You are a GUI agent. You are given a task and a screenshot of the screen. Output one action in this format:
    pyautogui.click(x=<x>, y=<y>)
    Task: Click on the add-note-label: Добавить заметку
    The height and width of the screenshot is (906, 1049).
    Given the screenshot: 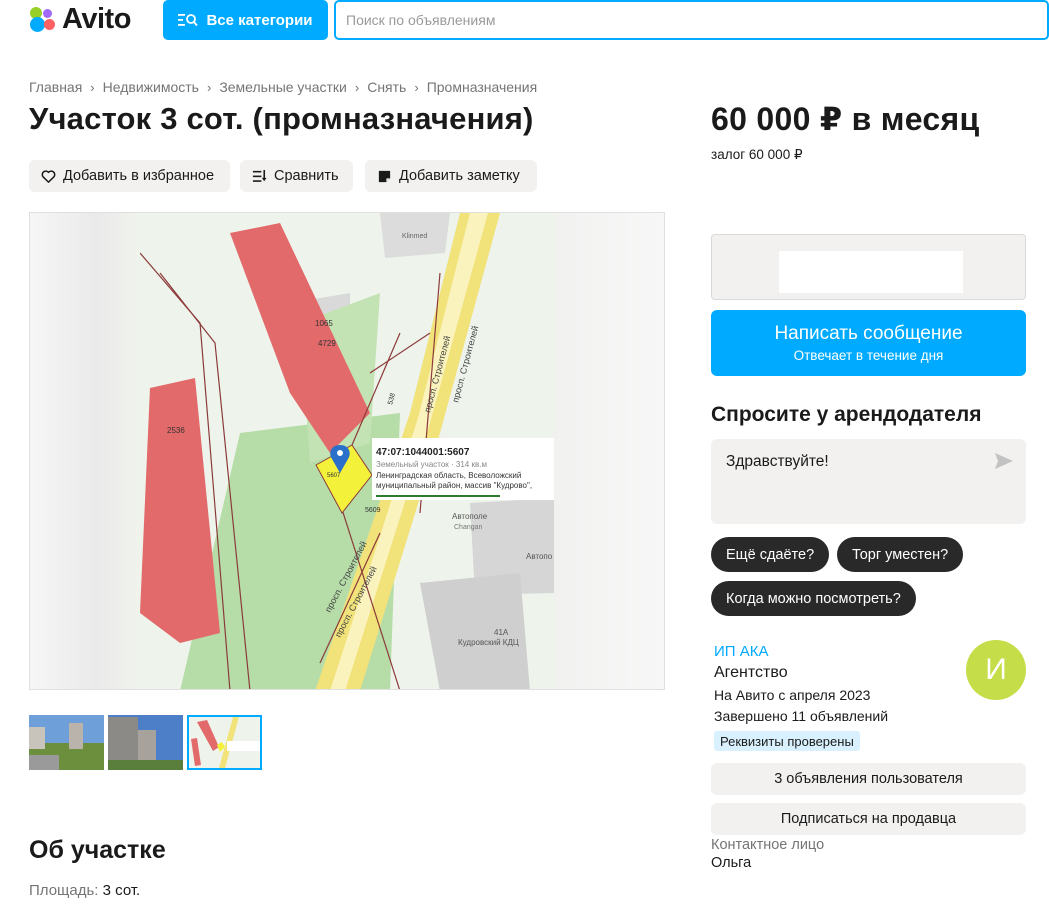 What is the action you would take?
    pyautogui.click(x=459, y=176)
    